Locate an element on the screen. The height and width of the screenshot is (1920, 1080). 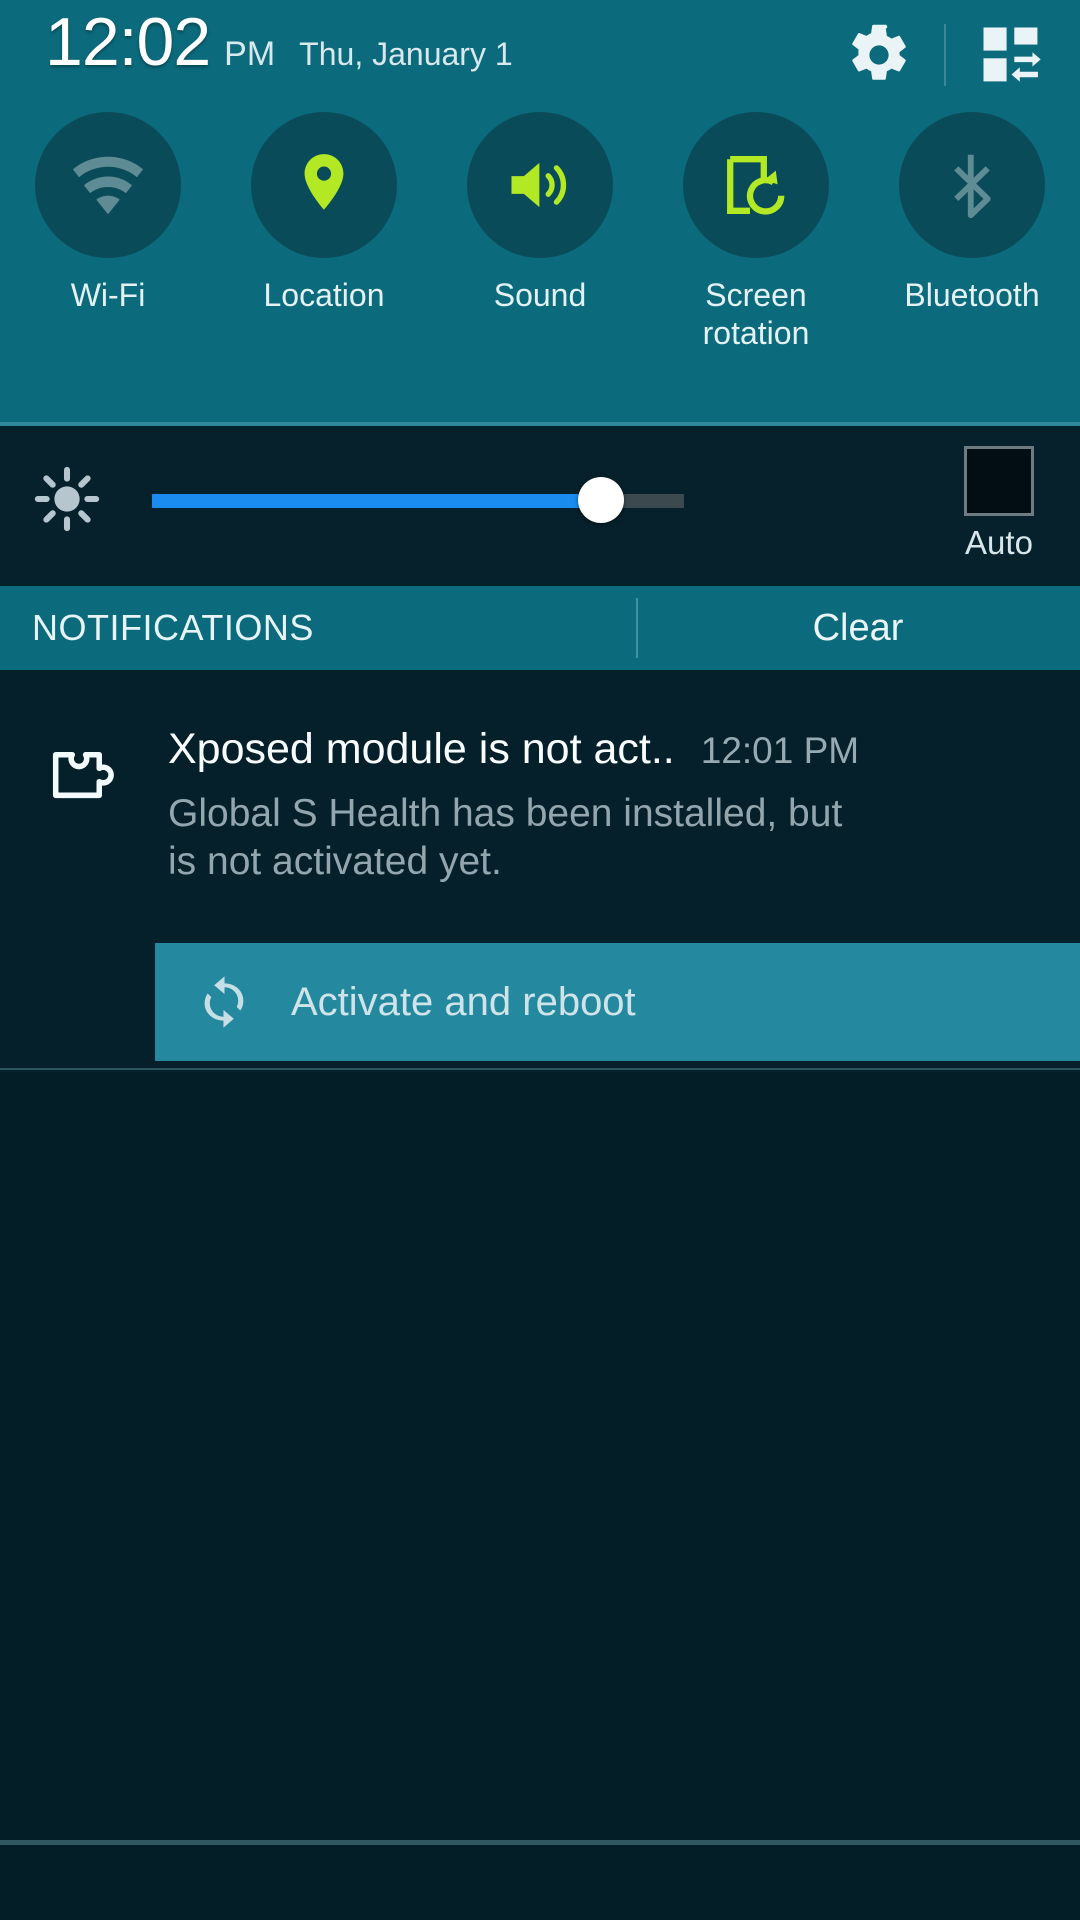
screen-rotation-icon is located at coordinates (756, 185).